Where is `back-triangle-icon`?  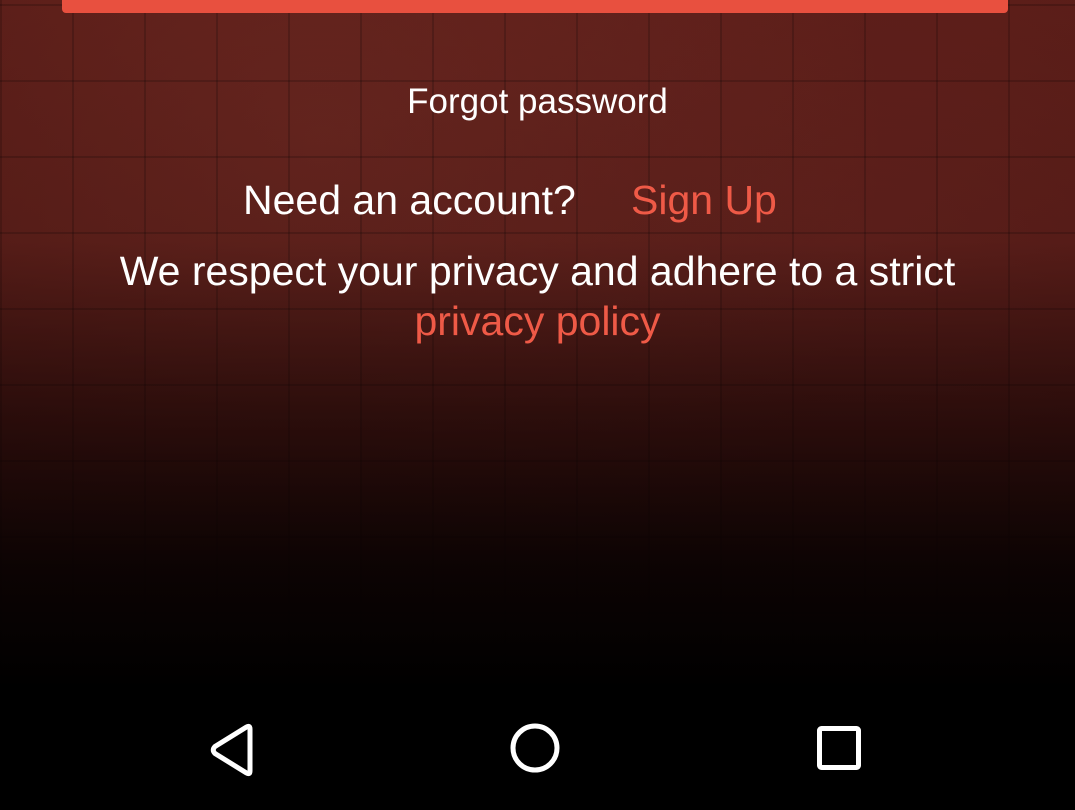 back-triangle-icon is located at coordinates (231, 750).